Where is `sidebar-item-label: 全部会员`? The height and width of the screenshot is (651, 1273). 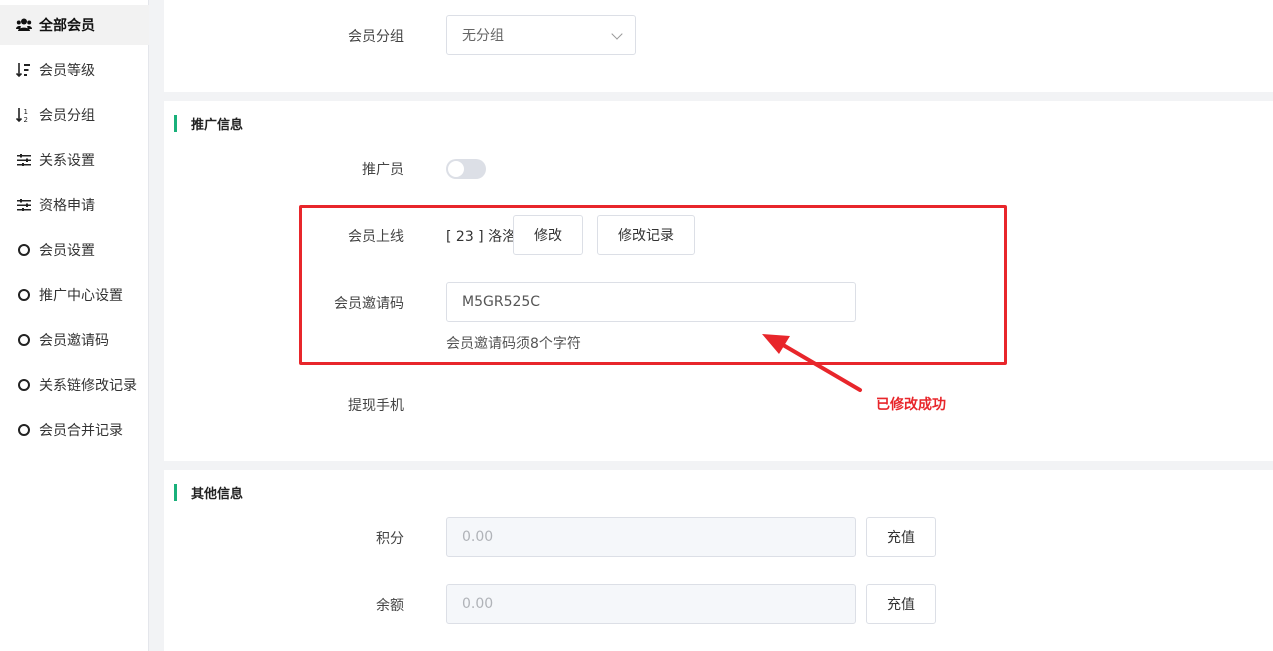
sidebar-item-label: 全部会员 is located at coordinates (67, 26).